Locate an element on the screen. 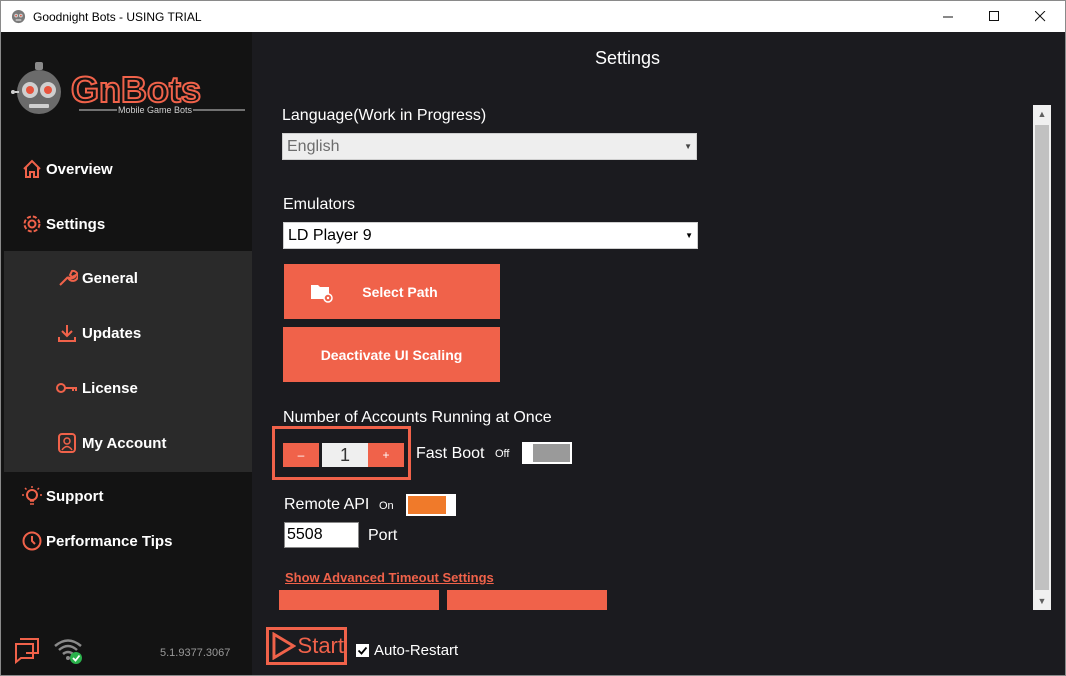 The width and height of the screenshot is (1066, 676). sidebar-item-support: Support is located at coordinates (145, 496).